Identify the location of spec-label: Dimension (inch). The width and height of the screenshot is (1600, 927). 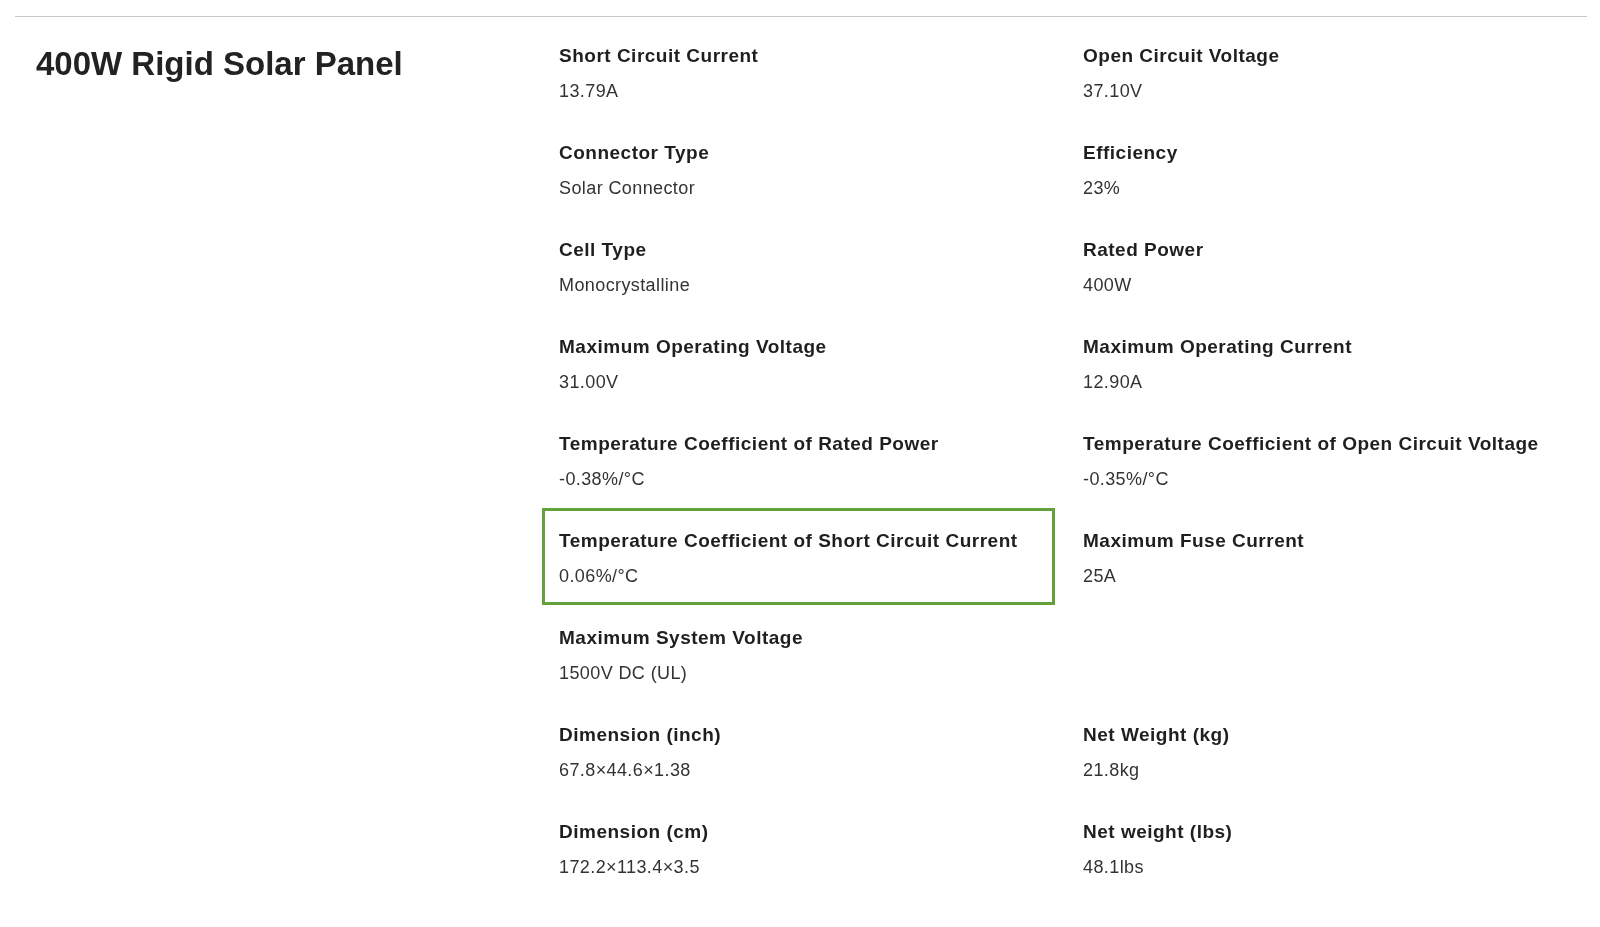
(641, 735).